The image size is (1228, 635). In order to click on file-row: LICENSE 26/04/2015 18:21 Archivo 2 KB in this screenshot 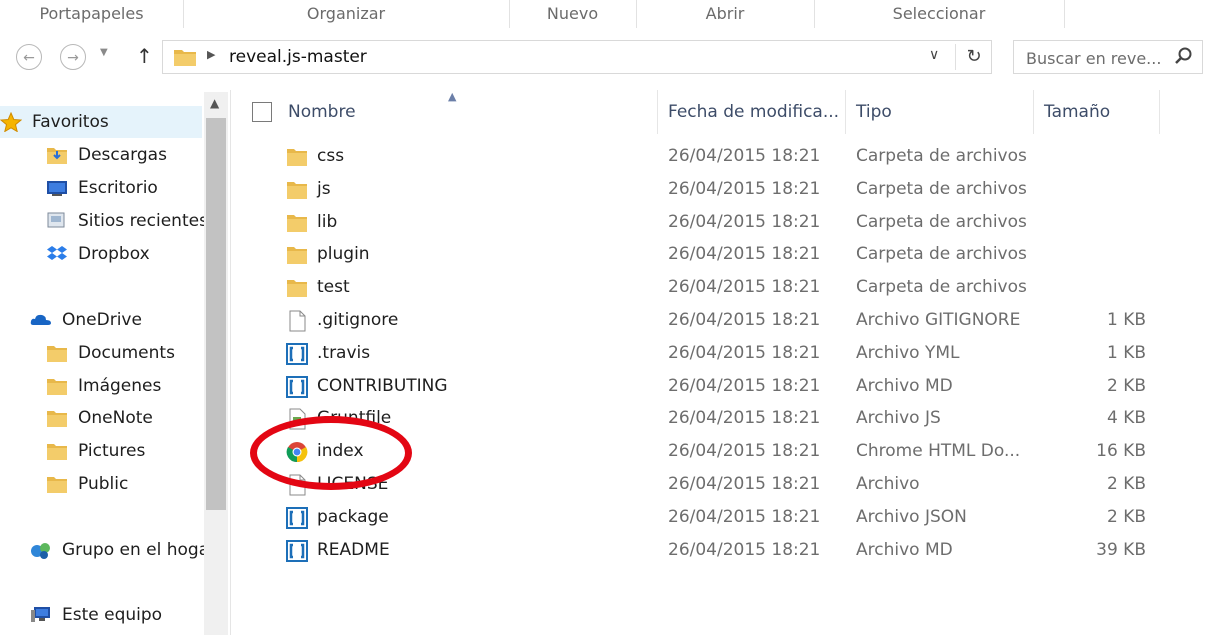, I will do `click(729, 484)`.